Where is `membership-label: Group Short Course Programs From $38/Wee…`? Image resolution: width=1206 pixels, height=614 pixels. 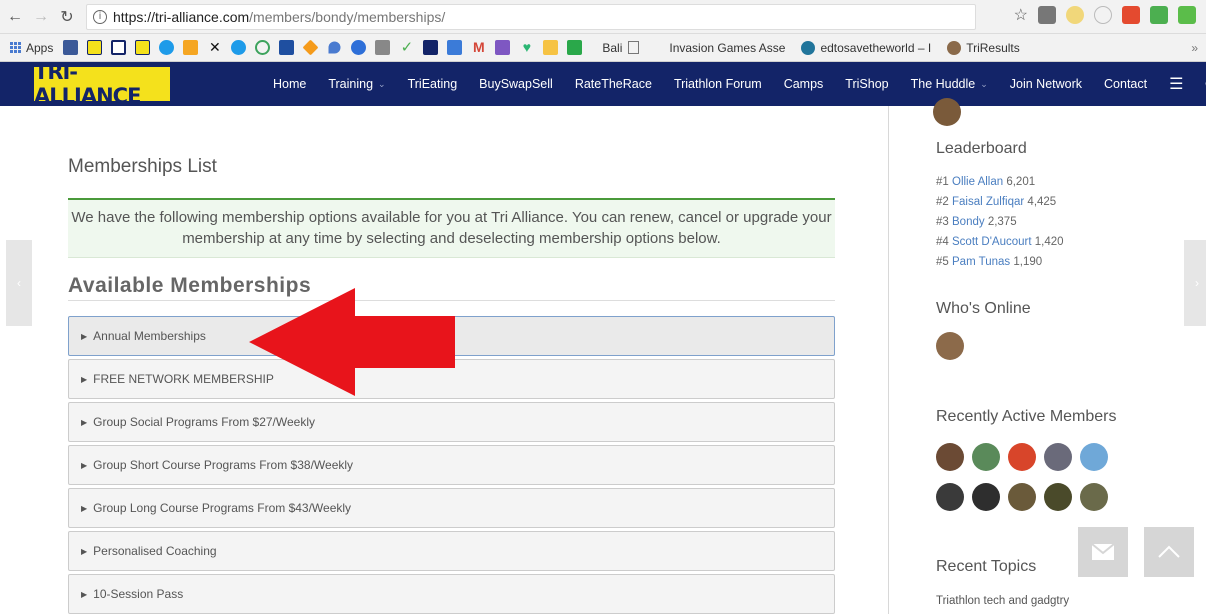
membership-label: Group Short Course Programs From $38/Wee… is located at coordinates (223, 465).